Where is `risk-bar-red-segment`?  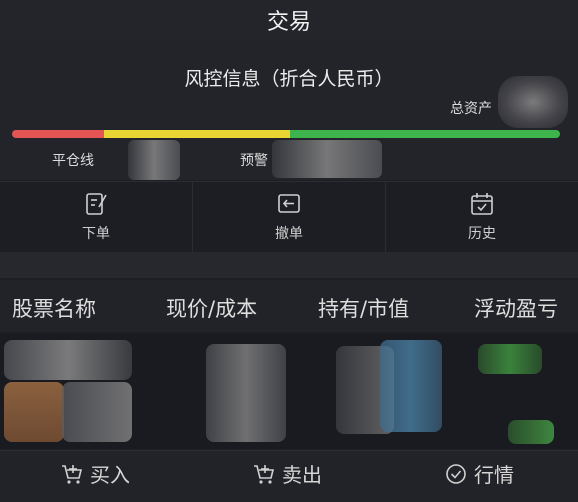 risk-bar-red-segment is located at coordinates (58, 134).